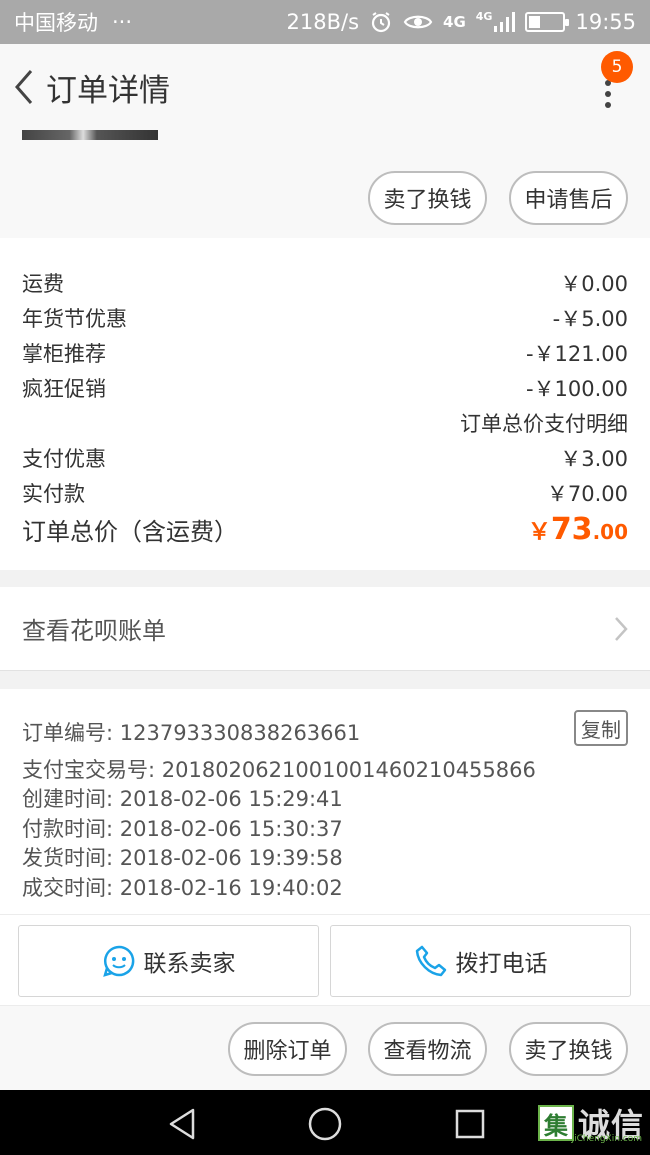  What do you see at coordinates (576, 389) in the screenshot?
I see `price-row-value: -￥100.00` at bounding box center [576, 389].